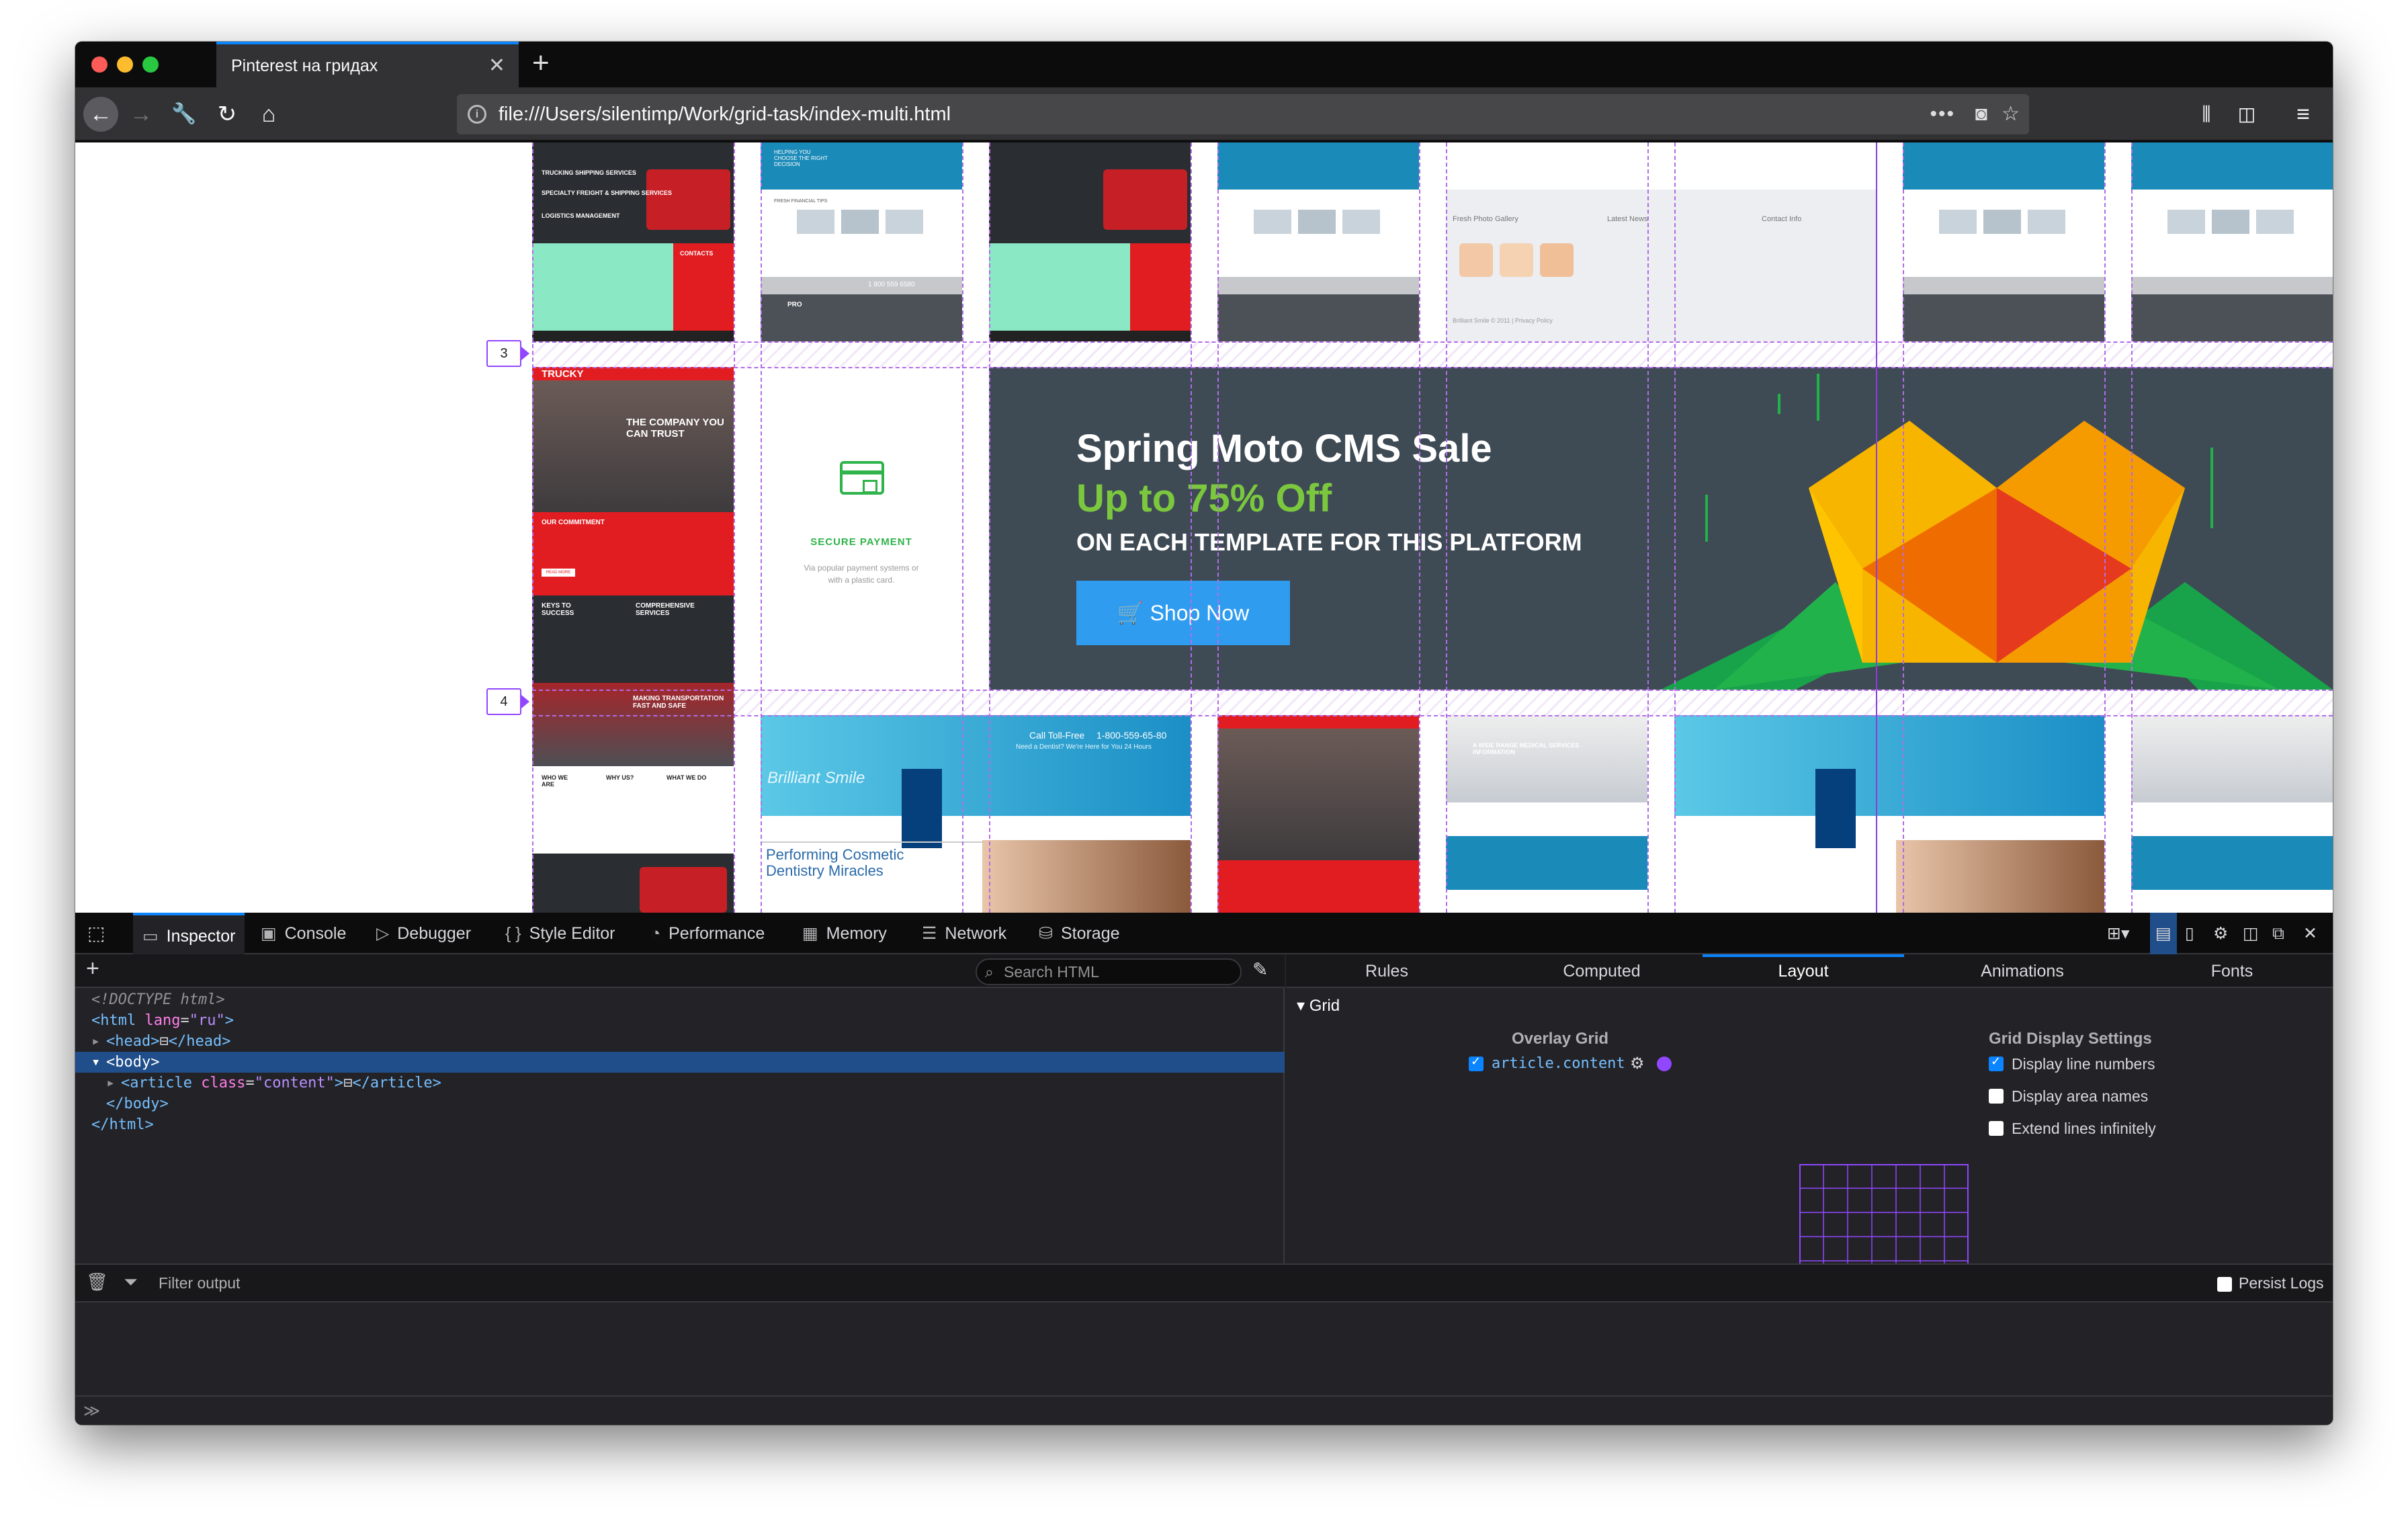 The image size is (2408, 1531). I want to click on overlay-grid-checkbox, so click(1476, 1062).